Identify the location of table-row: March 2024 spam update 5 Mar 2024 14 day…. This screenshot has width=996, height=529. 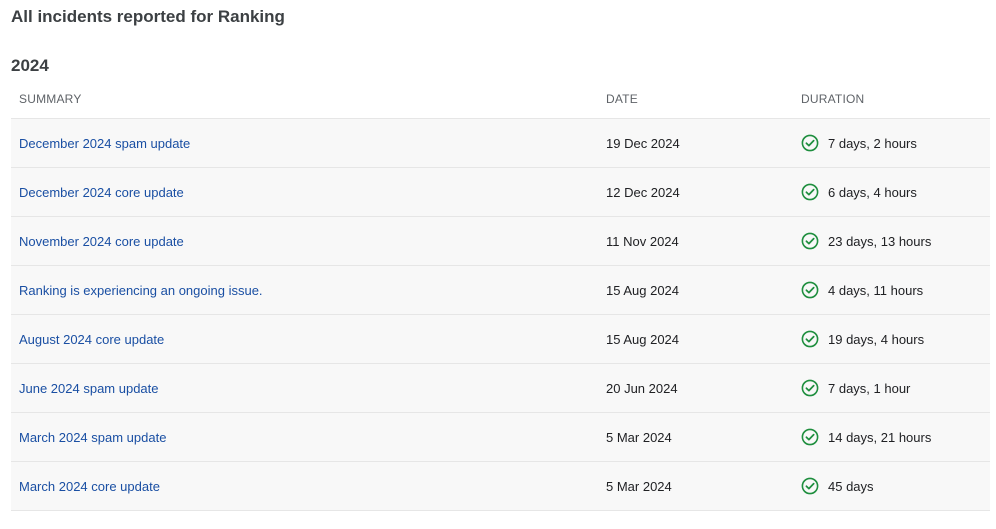
(500, 437).